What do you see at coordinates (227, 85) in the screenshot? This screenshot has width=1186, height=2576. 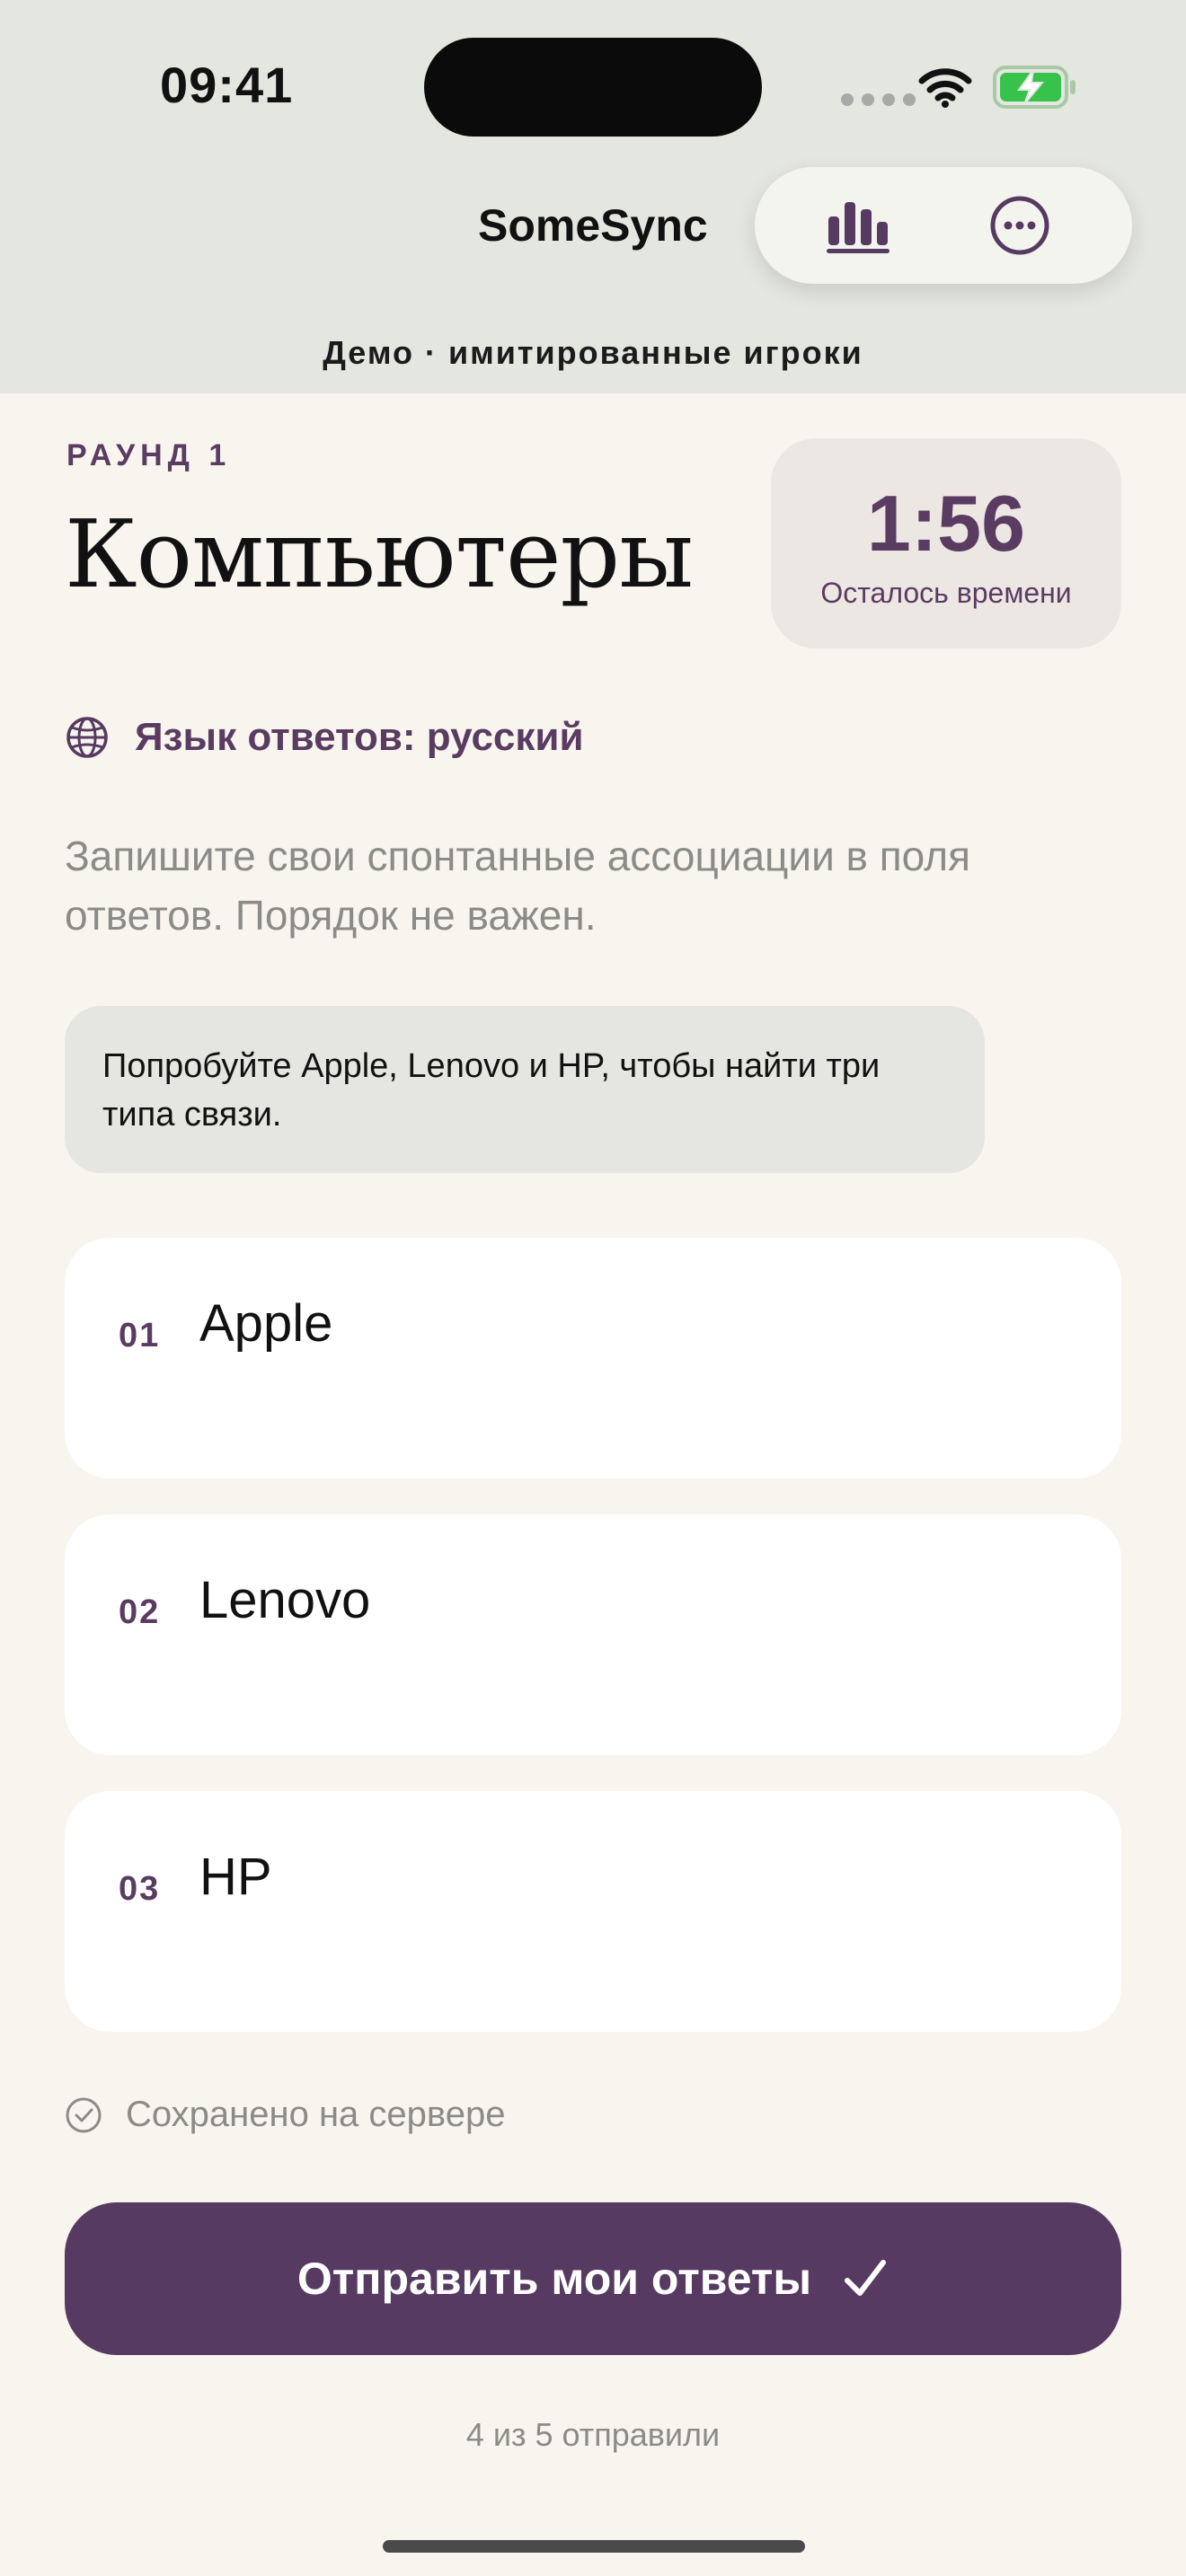 I see `status-time: 09:41` at bounding box center [227, 85].